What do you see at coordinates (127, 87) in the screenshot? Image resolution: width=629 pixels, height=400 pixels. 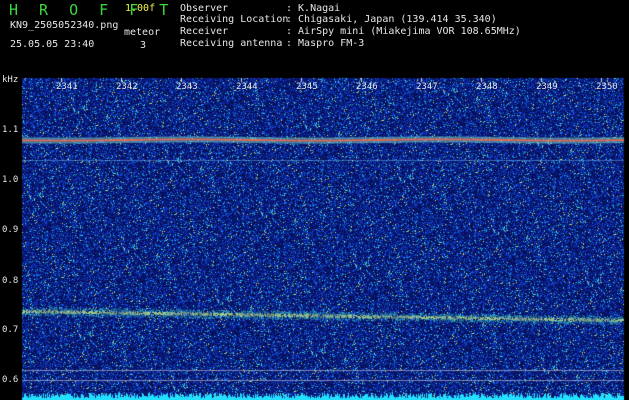 I see `x-tick-2342: 2342` at bounding box center [127, 87].